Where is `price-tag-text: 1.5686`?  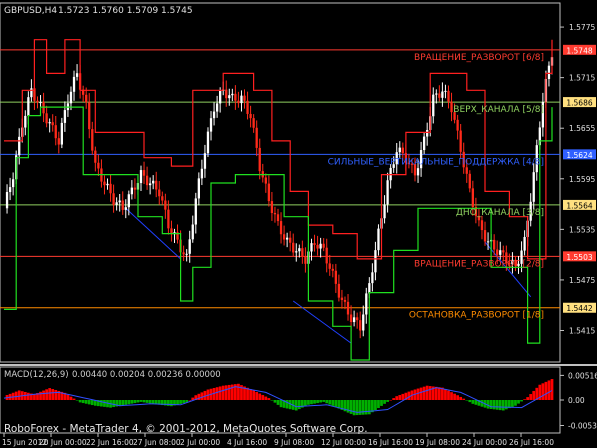
price-tag-text: 1.5686 is located at coordinates (579, 103).